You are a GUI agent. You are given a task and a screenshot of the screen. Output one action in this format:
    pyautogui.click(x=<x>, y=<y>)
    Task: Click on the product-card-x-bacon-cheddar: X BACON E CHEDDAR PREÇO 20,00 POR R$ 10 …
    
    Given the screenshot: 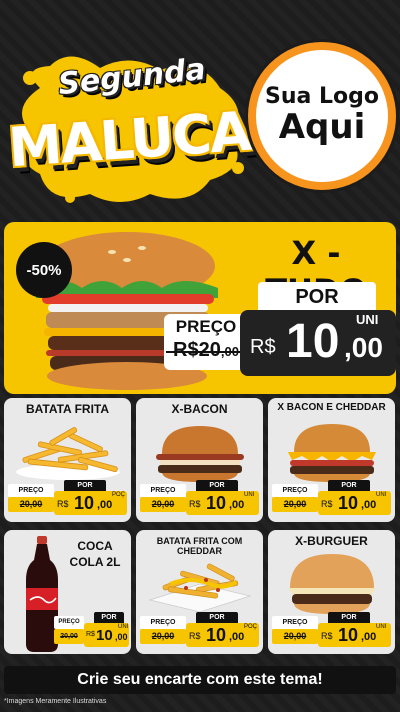 What is the action you would take?
    pyautogui.click(x=331, y=460)
    